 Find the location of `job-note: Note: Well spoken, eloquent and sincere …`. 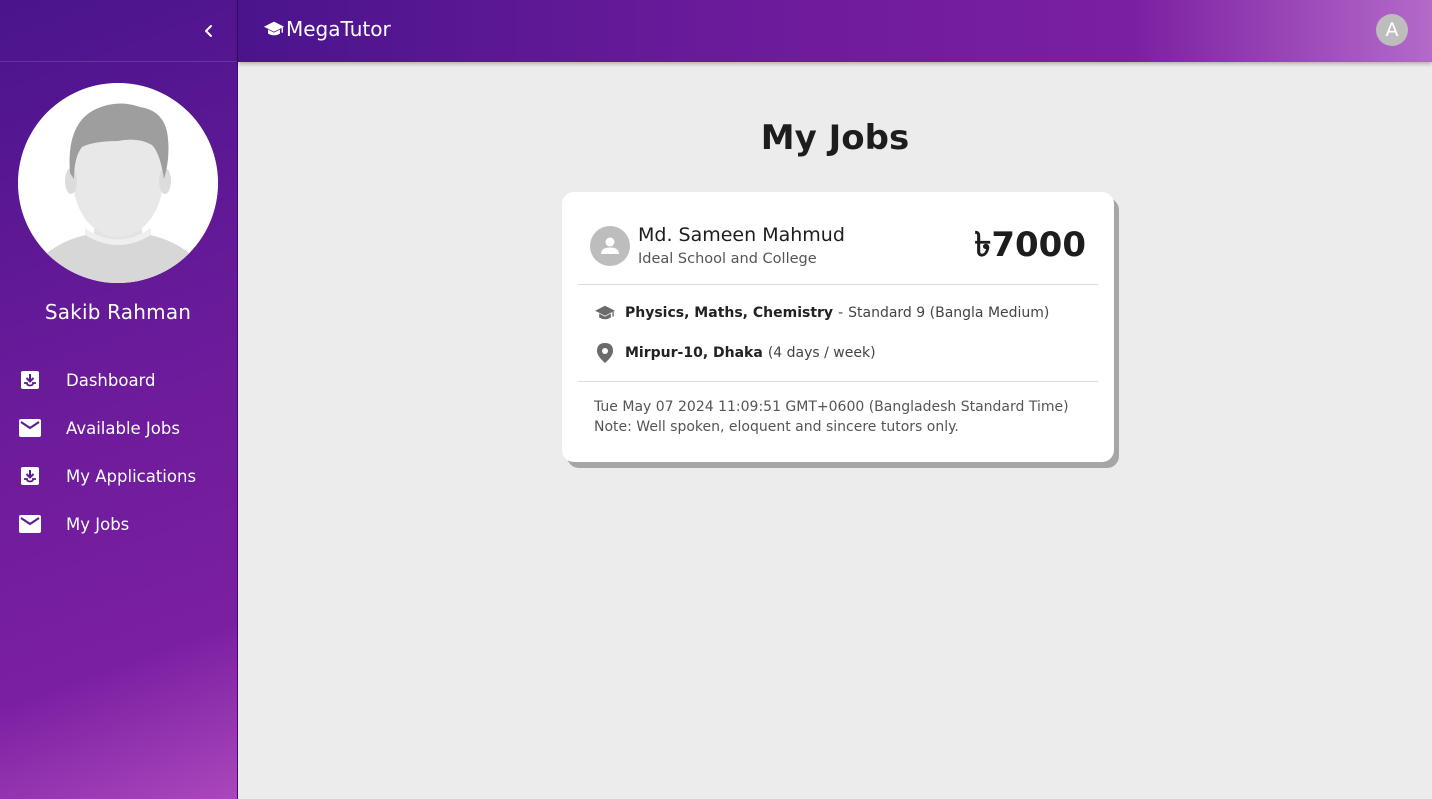

job-note: Note: Well spoken, eloquent and sincere … is located at coordinates (776, 427).